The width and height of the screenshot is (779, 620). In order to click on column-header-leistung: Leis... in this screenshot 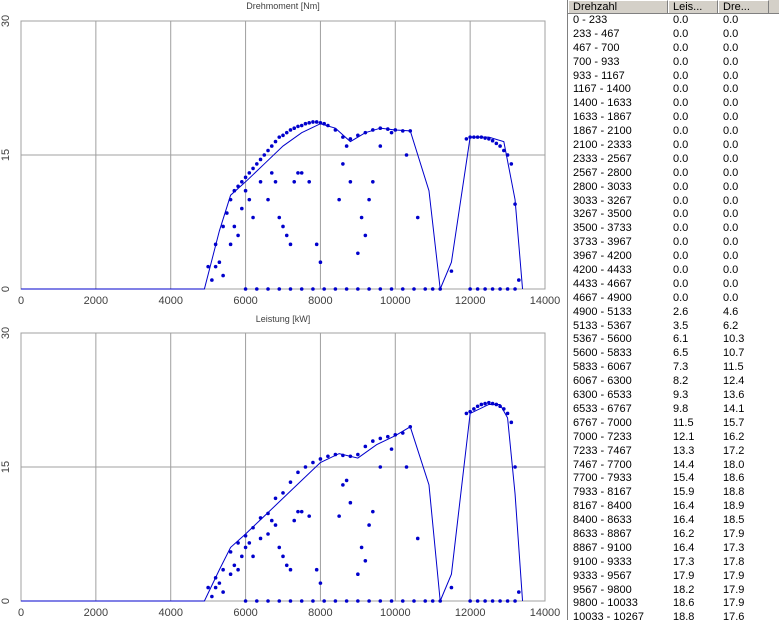, I will do `click(693, 6)`.